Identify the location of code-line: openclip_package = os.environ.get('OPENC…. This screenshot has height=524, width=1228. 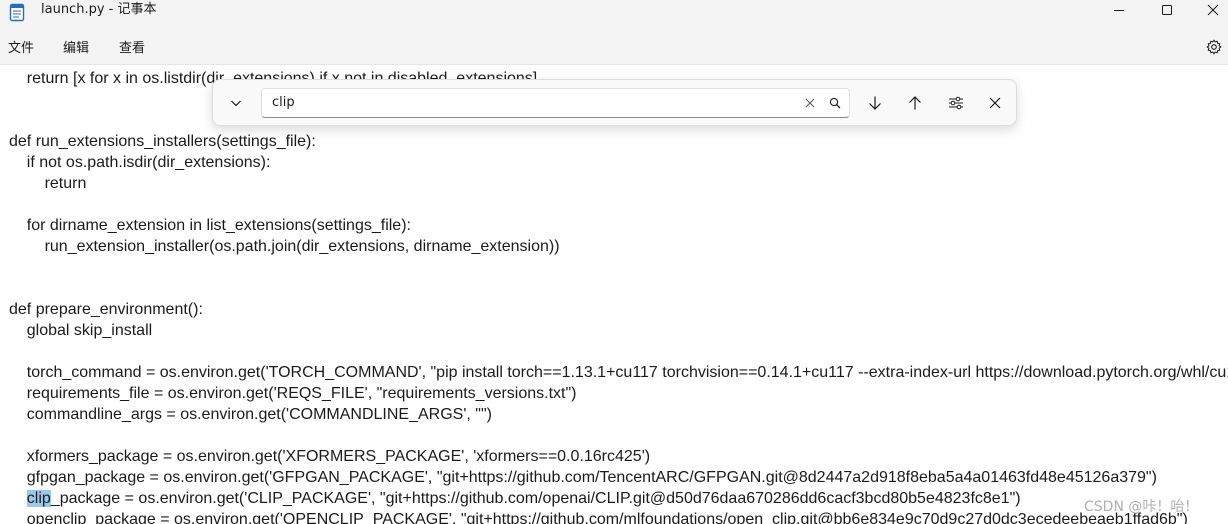
(598, 517).